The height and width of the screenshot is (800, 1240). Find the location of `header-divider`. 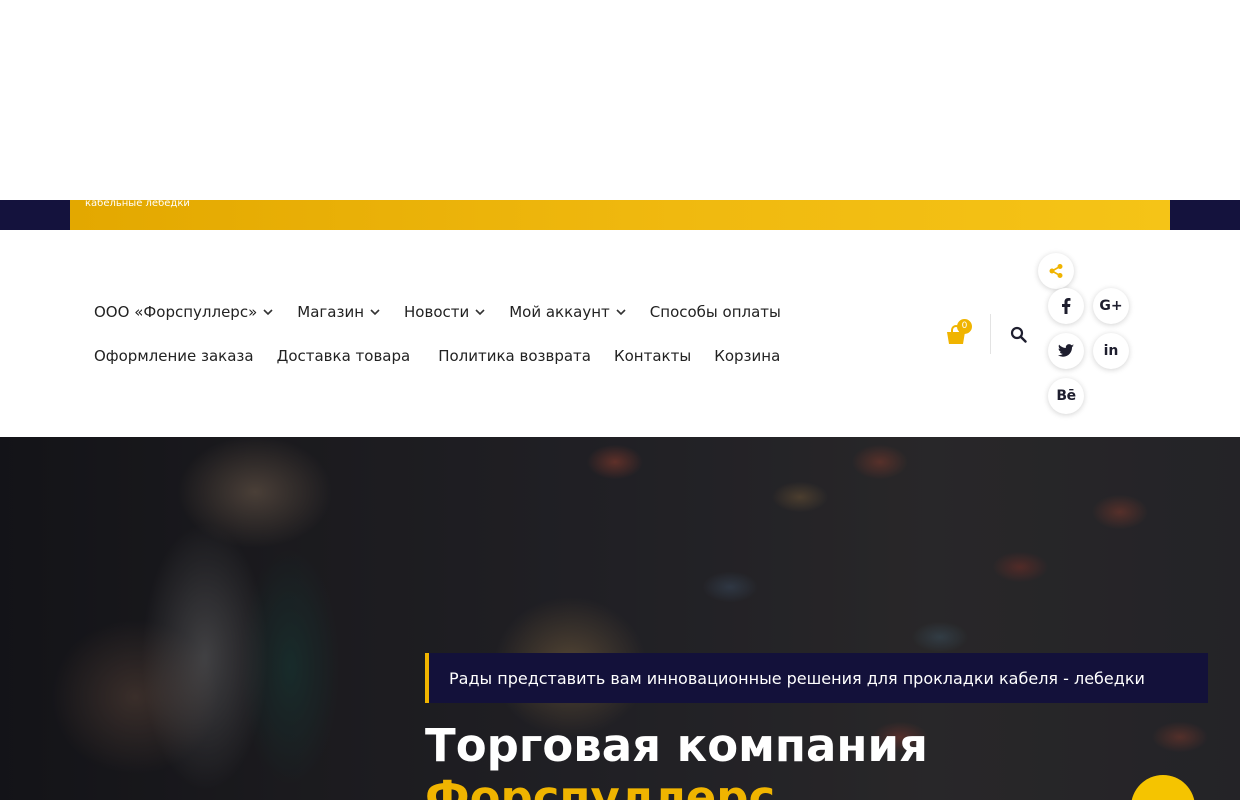

header-divider is located at coordinates (990, 334).